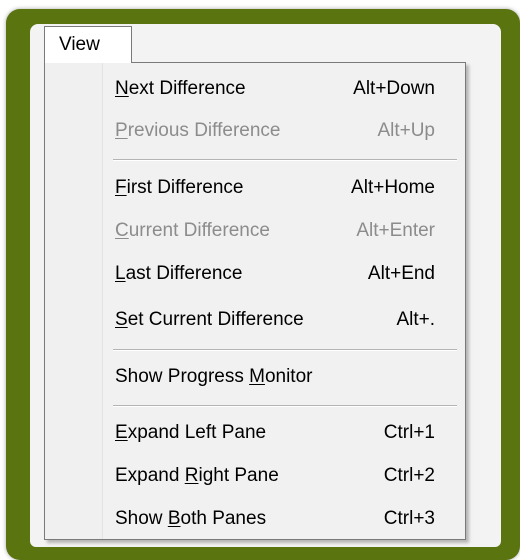  I want to click on menu-item-shortcut: Ctrl+3, so click(409, 518).